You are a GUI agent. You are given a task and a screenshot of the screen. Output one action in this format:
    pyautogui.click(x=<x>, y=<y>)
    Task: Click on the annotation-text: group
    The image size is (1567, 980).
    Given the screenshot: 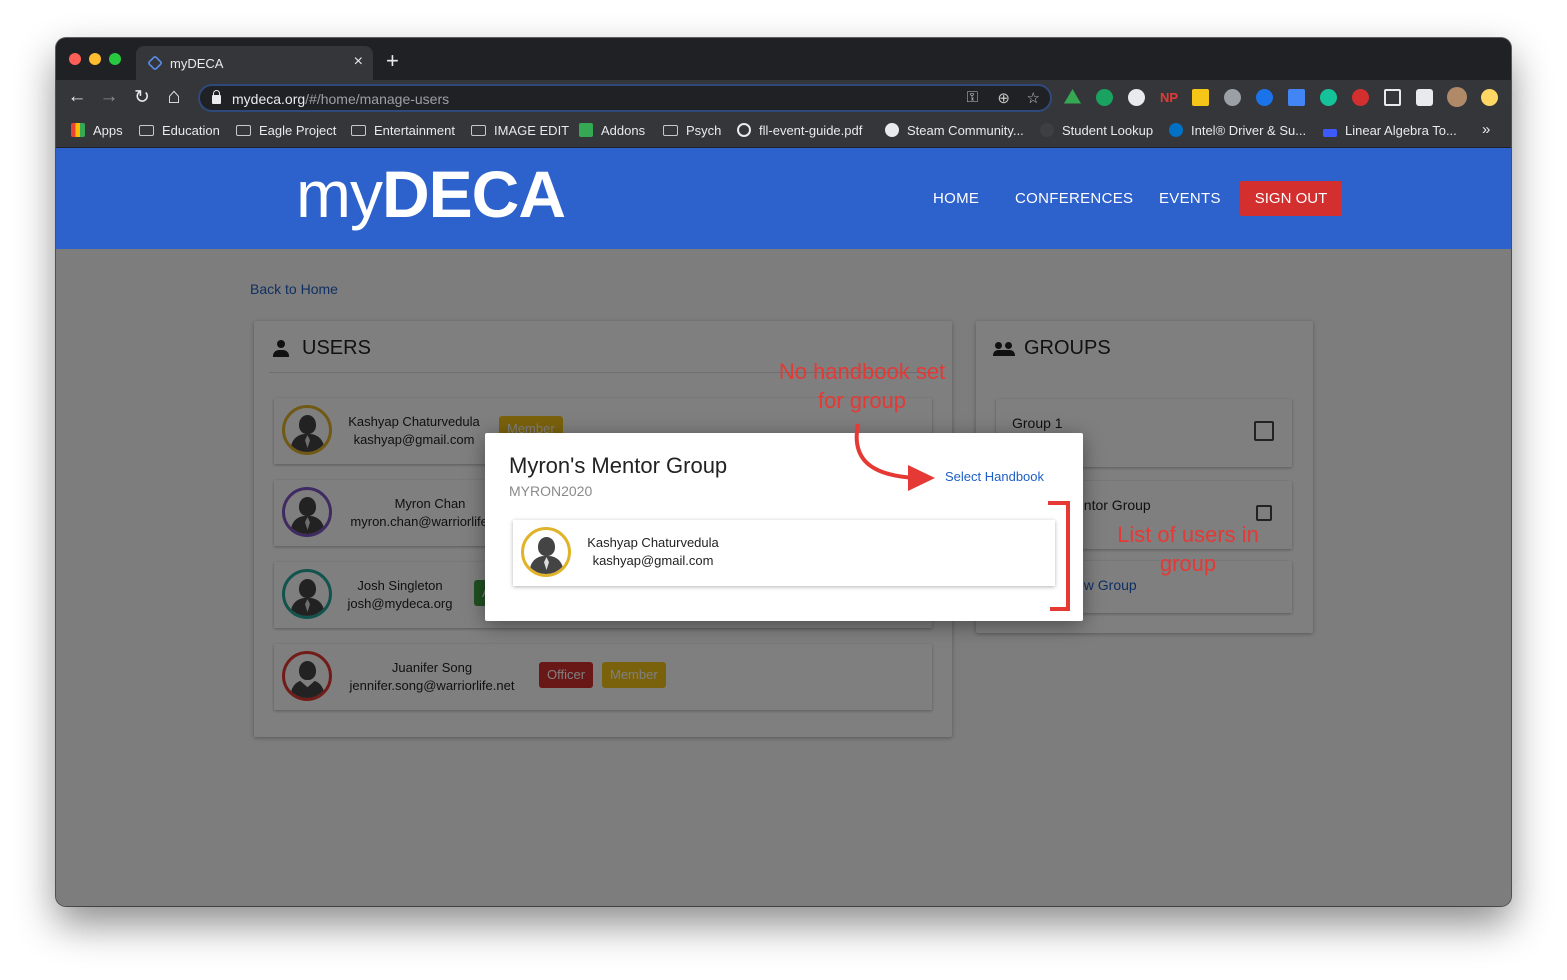 What is the action you would take?
    pyautogui.click(x=1188, y=563)
    